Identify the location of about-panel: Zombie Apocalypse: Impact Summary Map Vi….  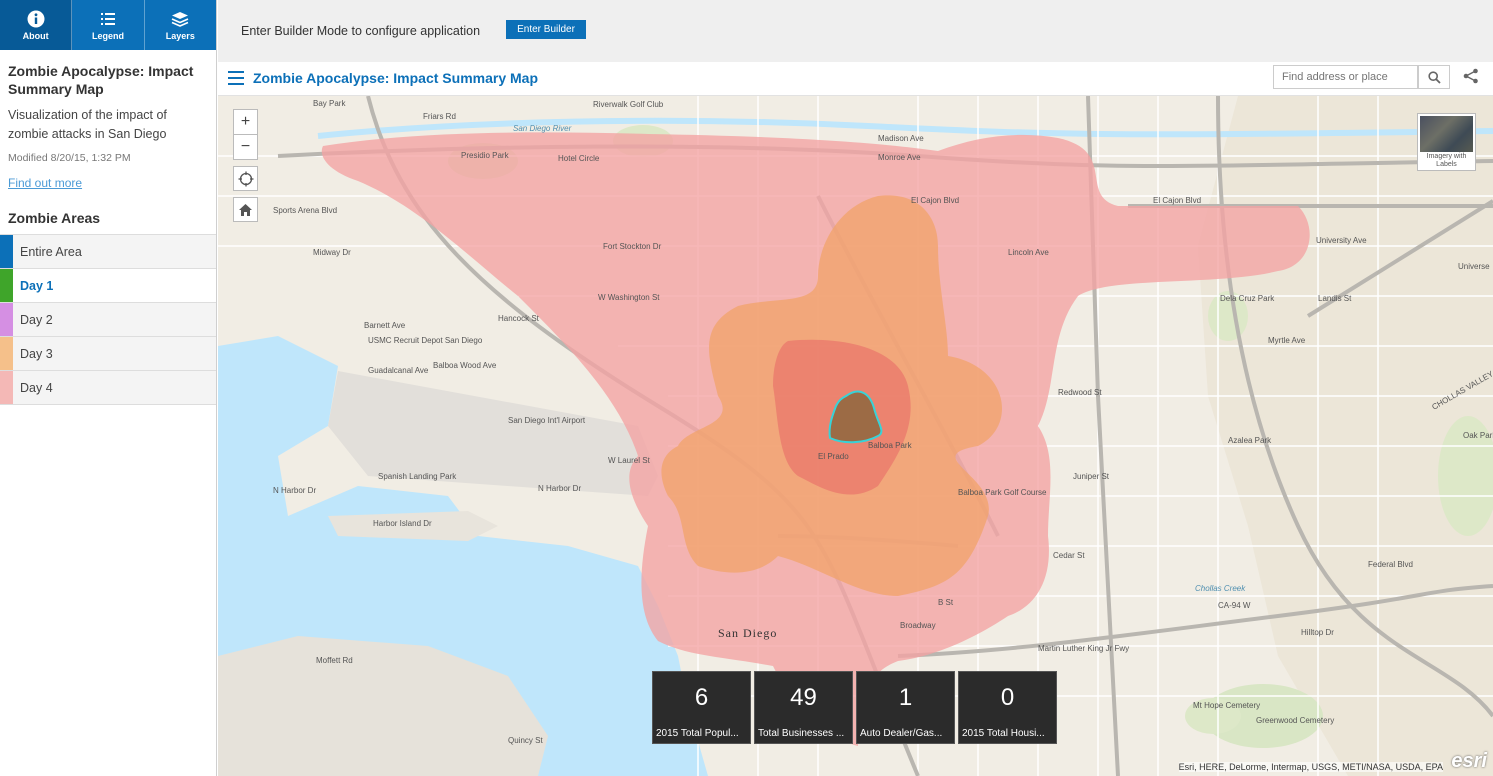
(108, 120).